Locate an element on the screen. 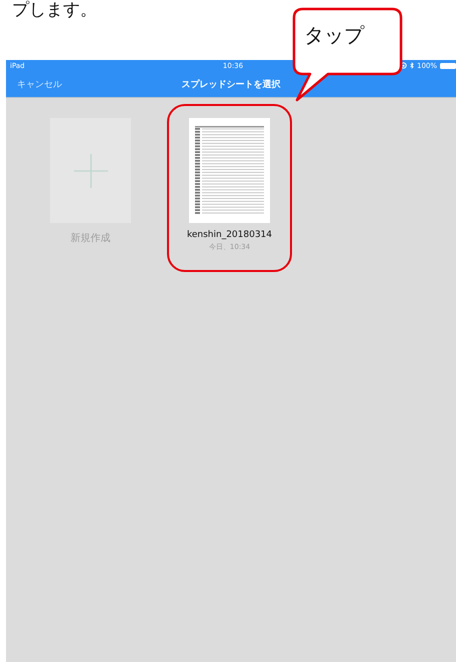  plus-icon is located at coordinates (91, 171).